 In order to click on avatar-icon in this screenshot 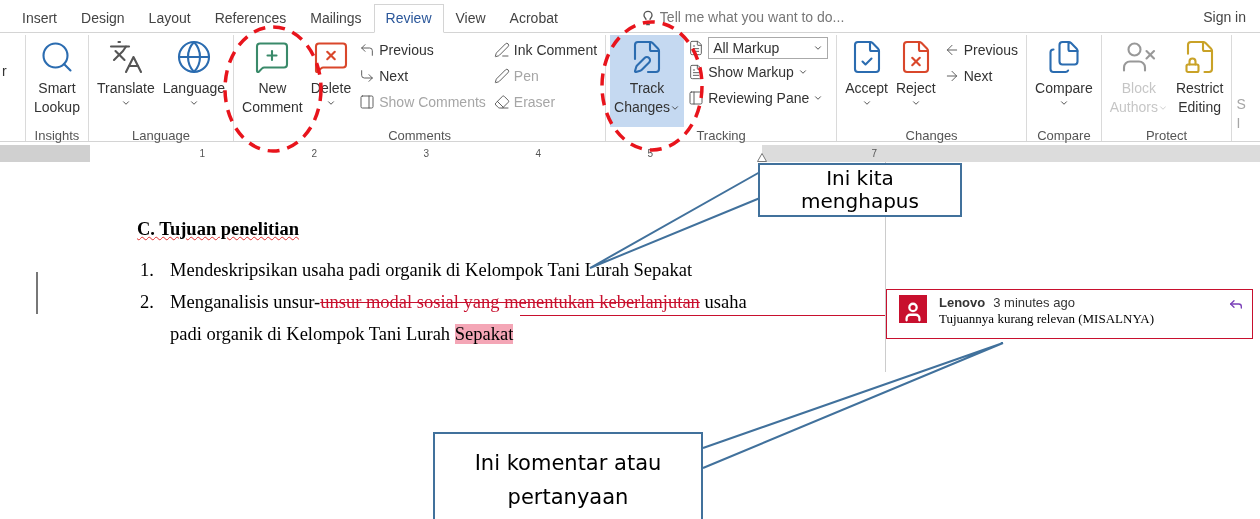, I will do `click(913, 309)`.